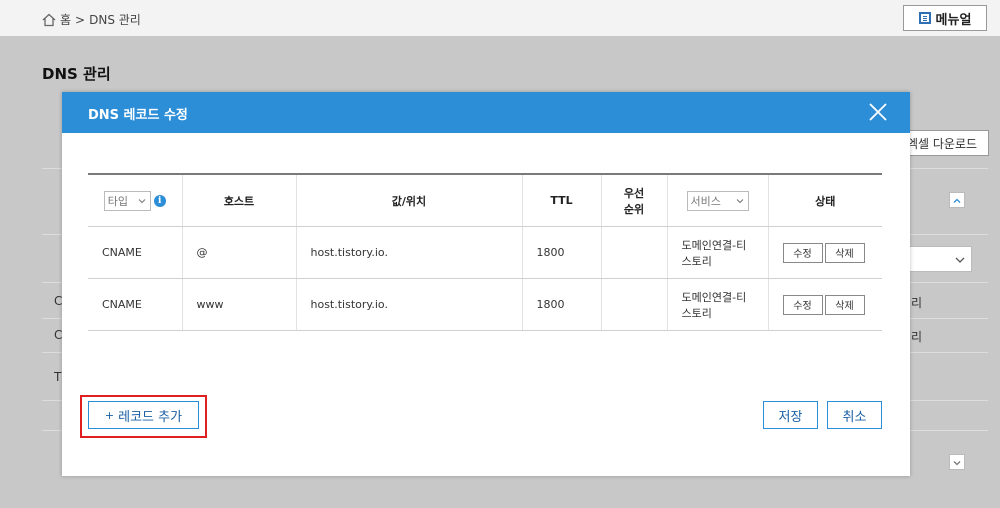 This screenshot has height=508, width=1000. Describe the element at coordinates (76, 74) in the screenshot. I see `page-title: DNS 관리` at that location.